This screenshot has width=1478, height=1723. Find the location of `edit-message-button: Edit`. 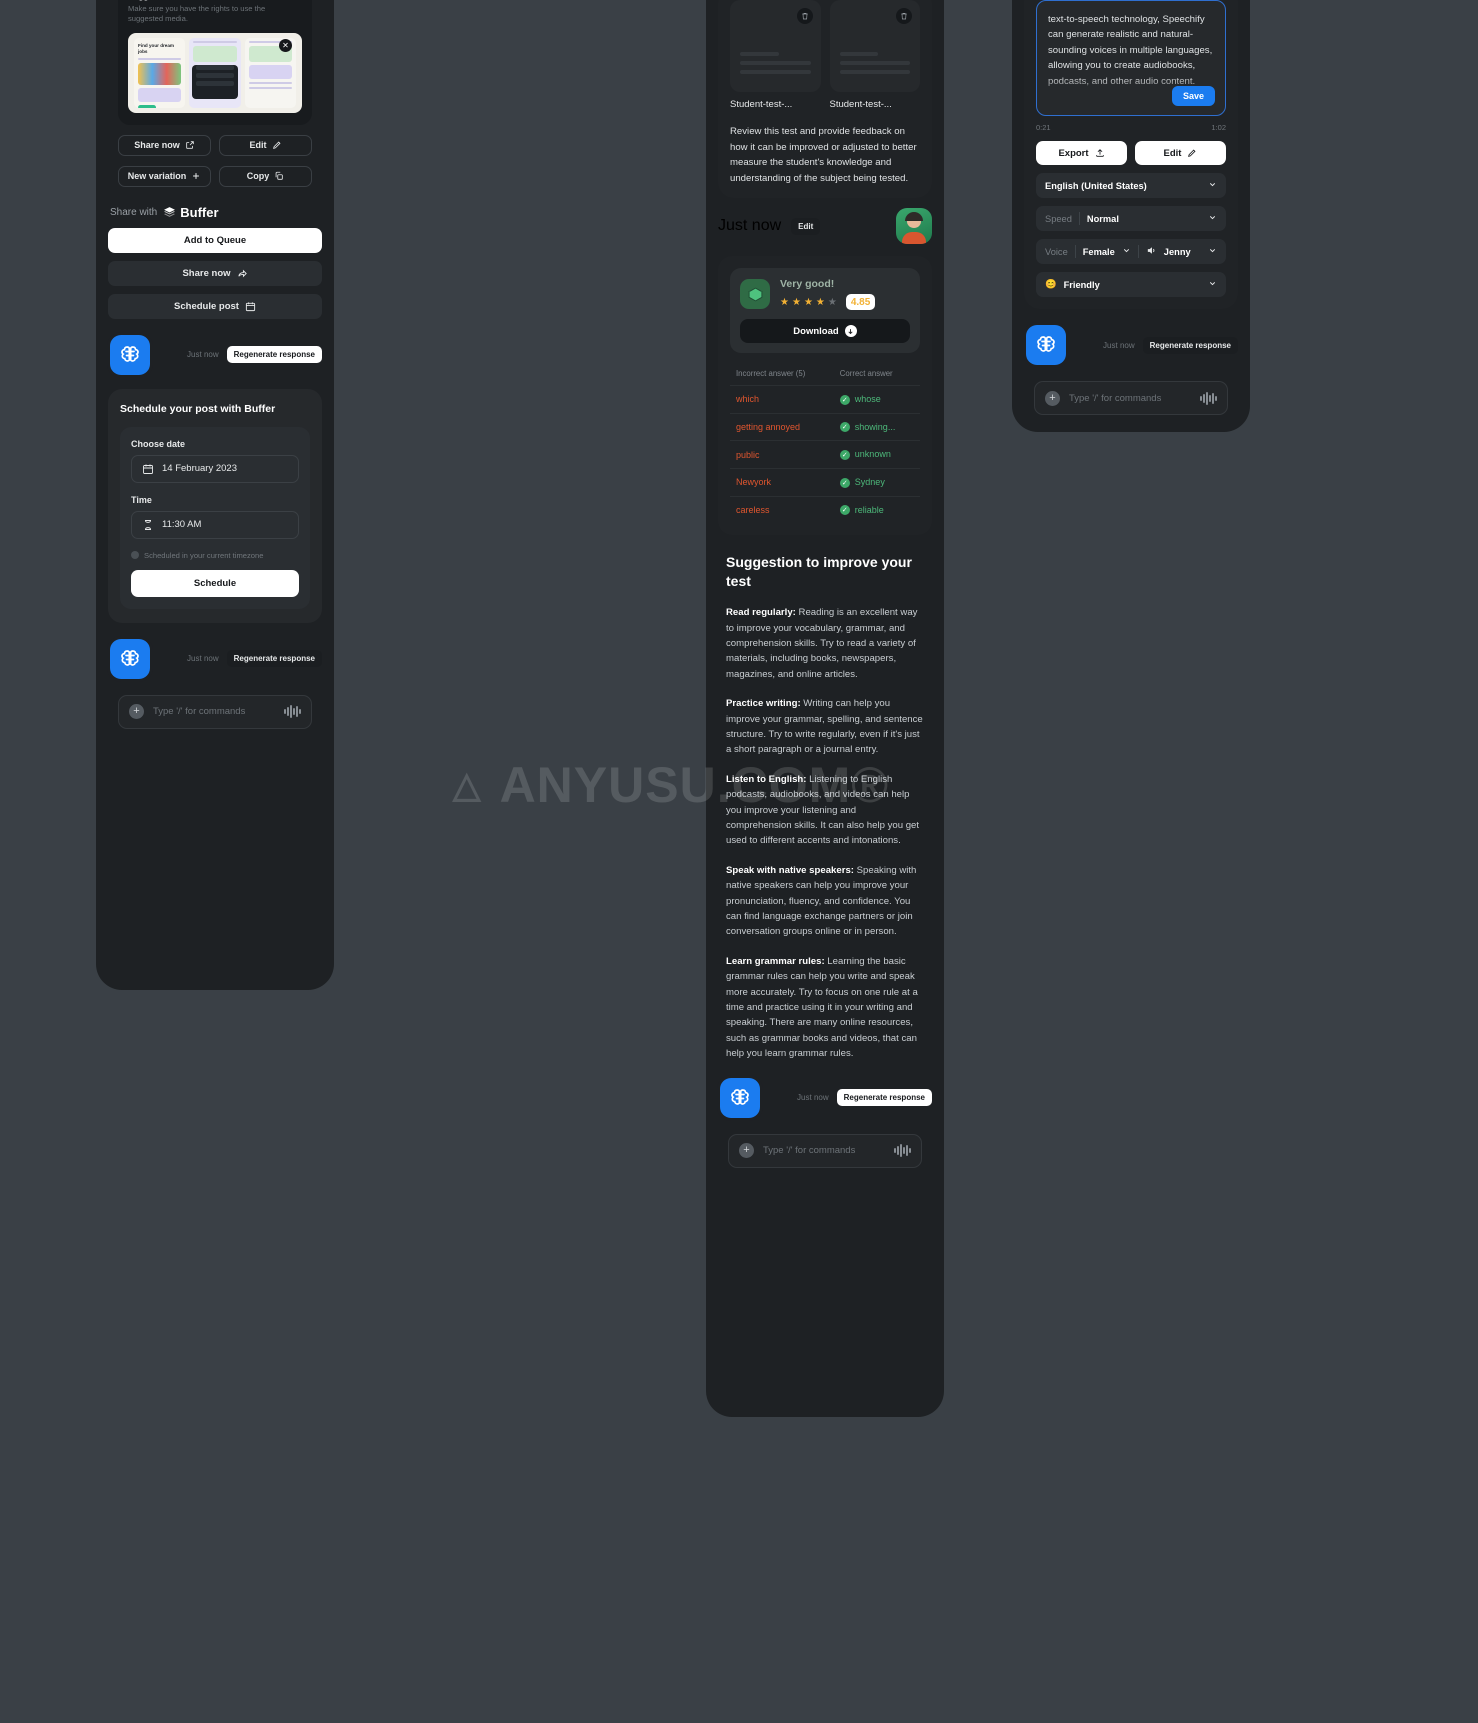

edit-message-button: Edit is located at coordinates (806, 226).